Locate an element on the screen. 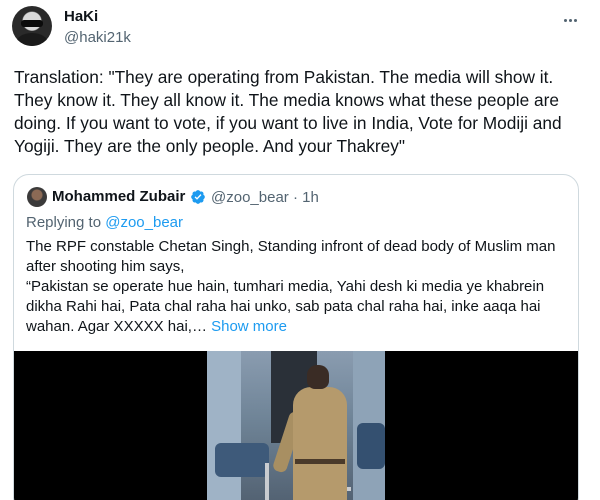  author-name: HaKi is located at coordinates (81, 16).